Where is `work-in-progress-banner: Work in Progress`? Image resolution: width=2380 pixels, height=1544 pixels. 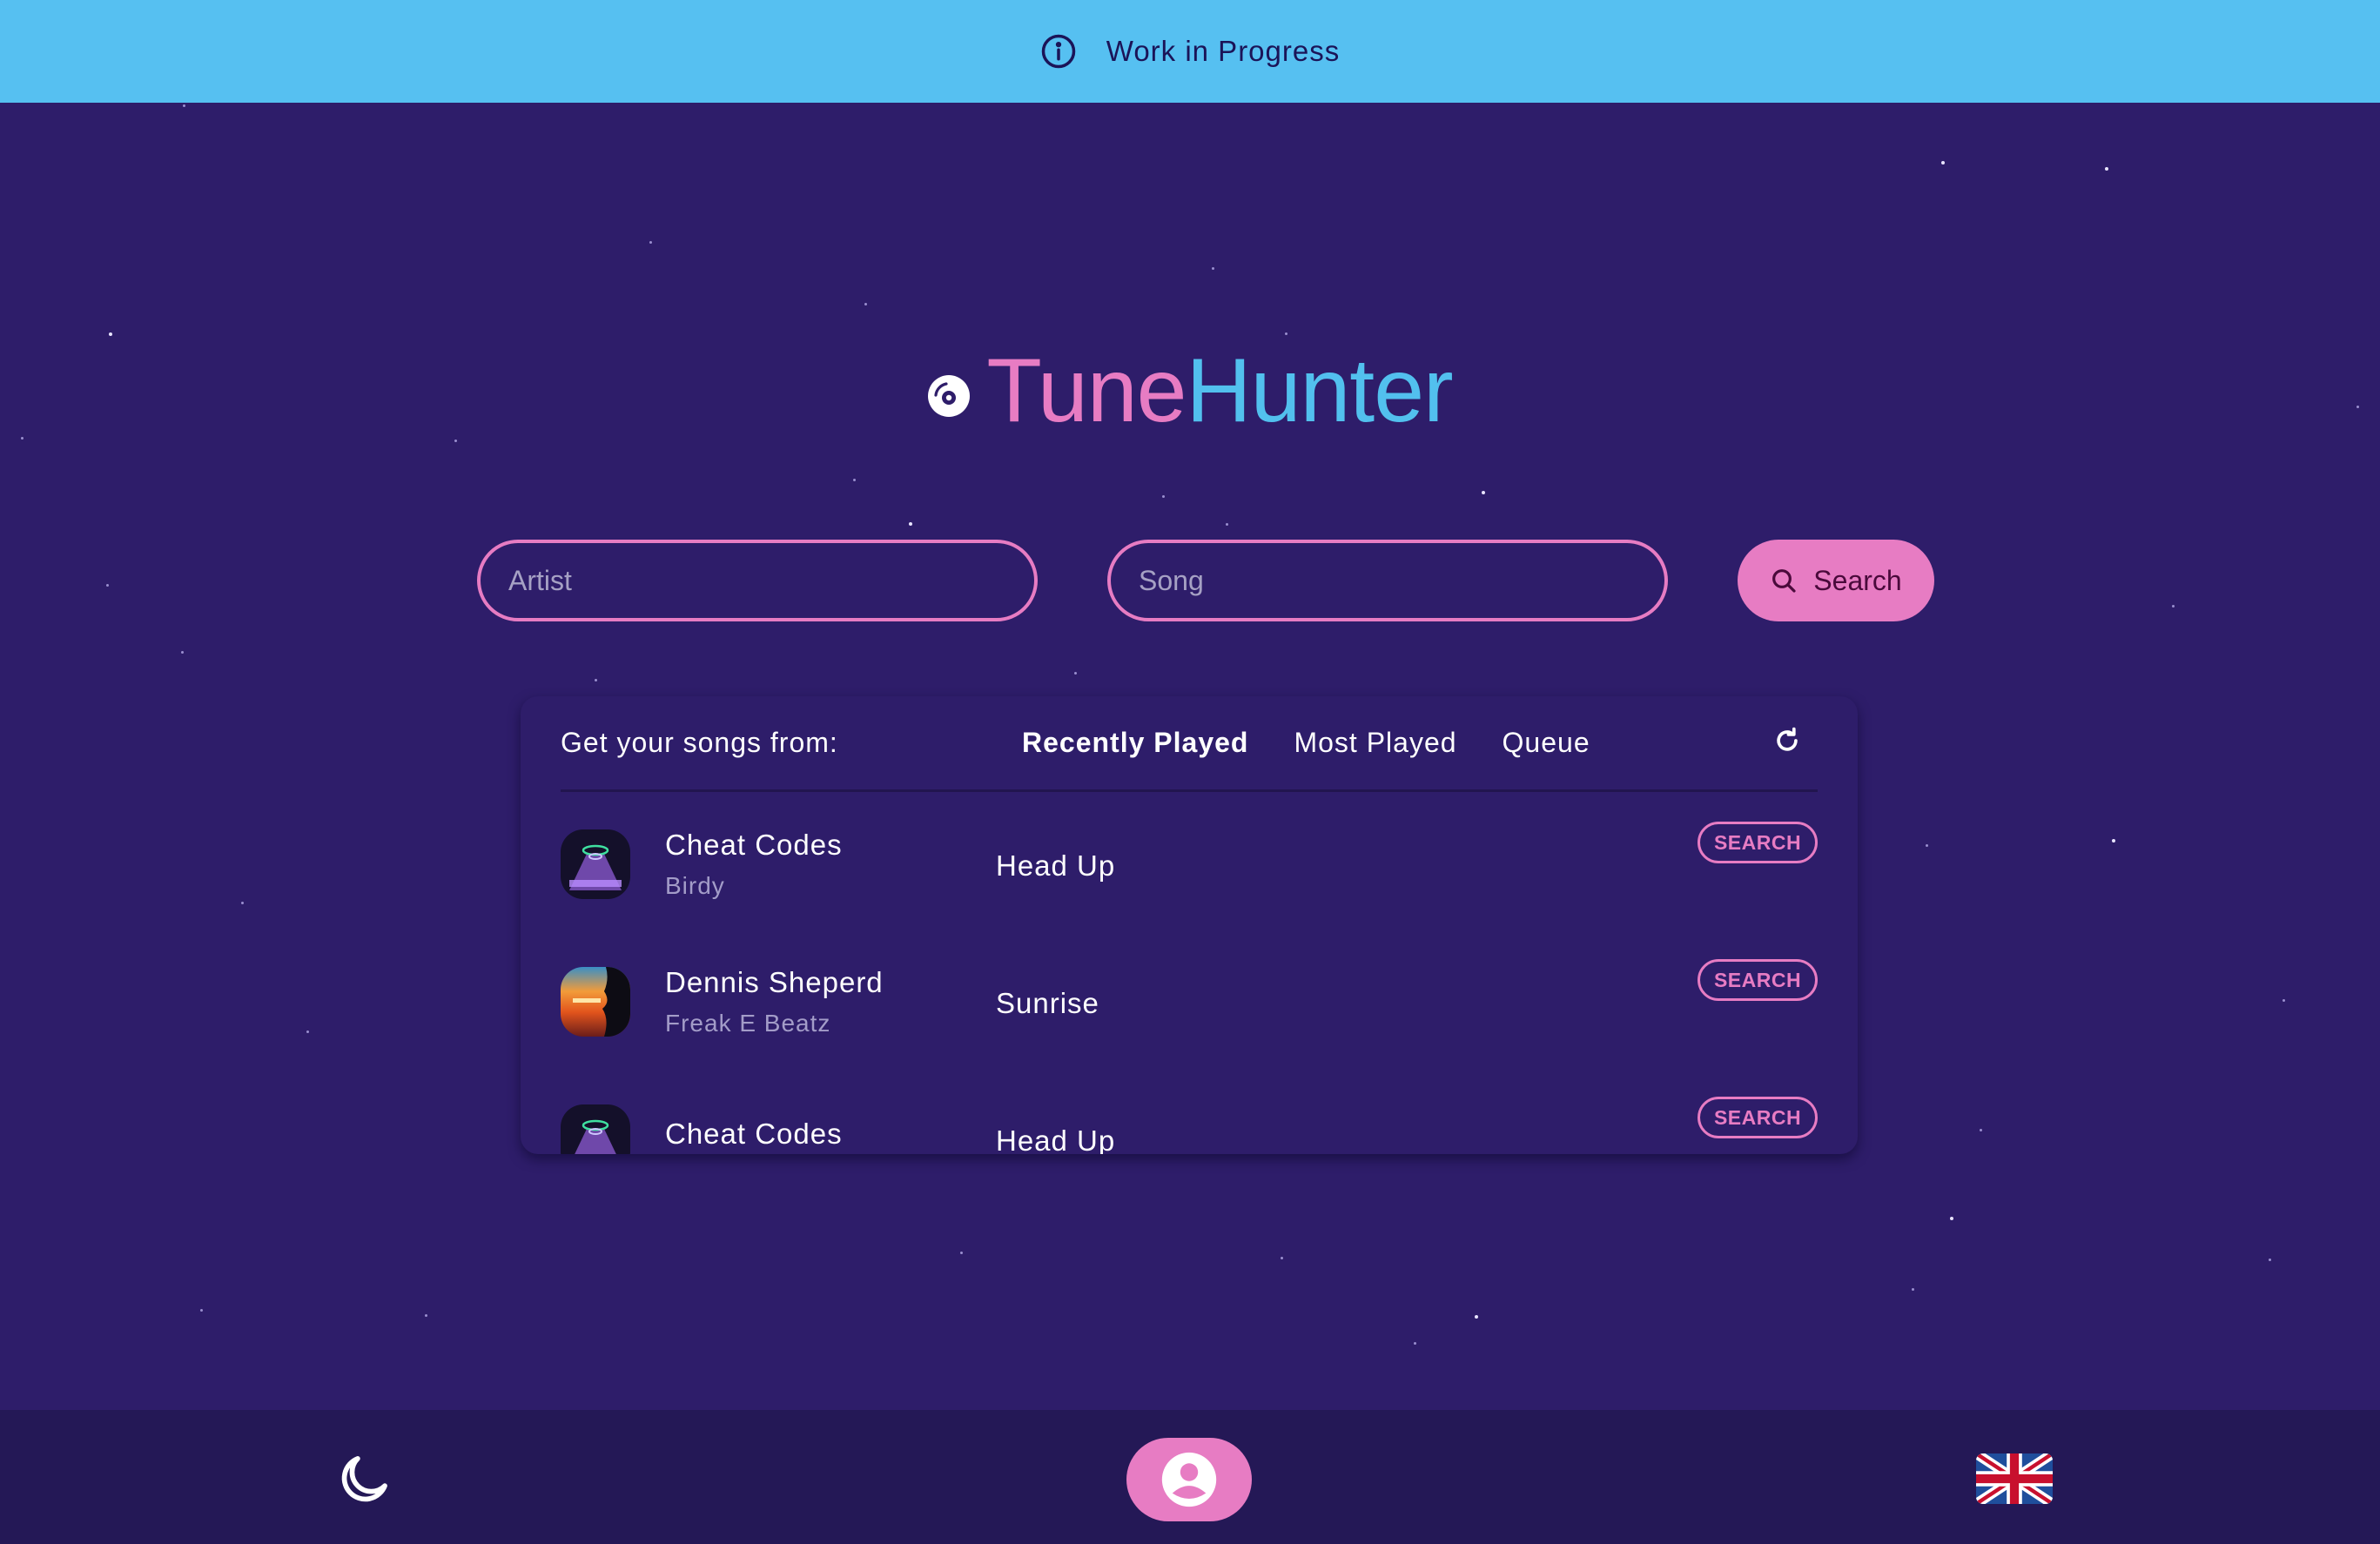 work-in-progress-banner: Work in Progress is located at coordinates (1190, 51).